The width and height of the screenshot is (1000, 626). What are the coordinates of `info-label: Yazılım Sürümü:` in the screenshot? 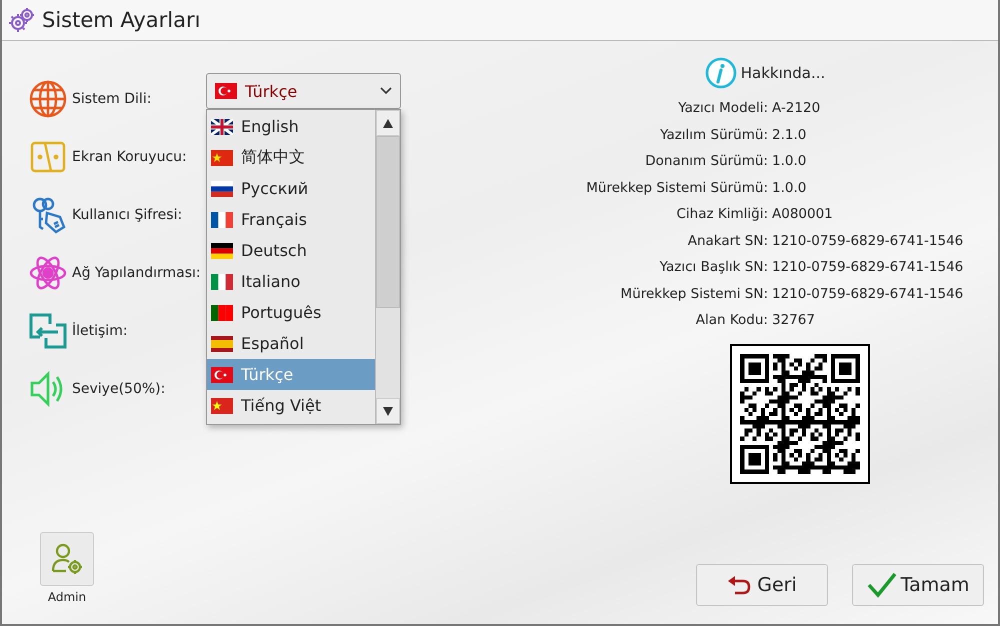 It's located at (713, 135).